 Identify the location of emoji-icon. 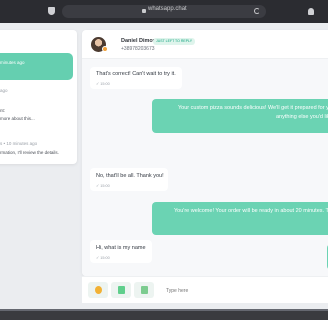
(98, 290).